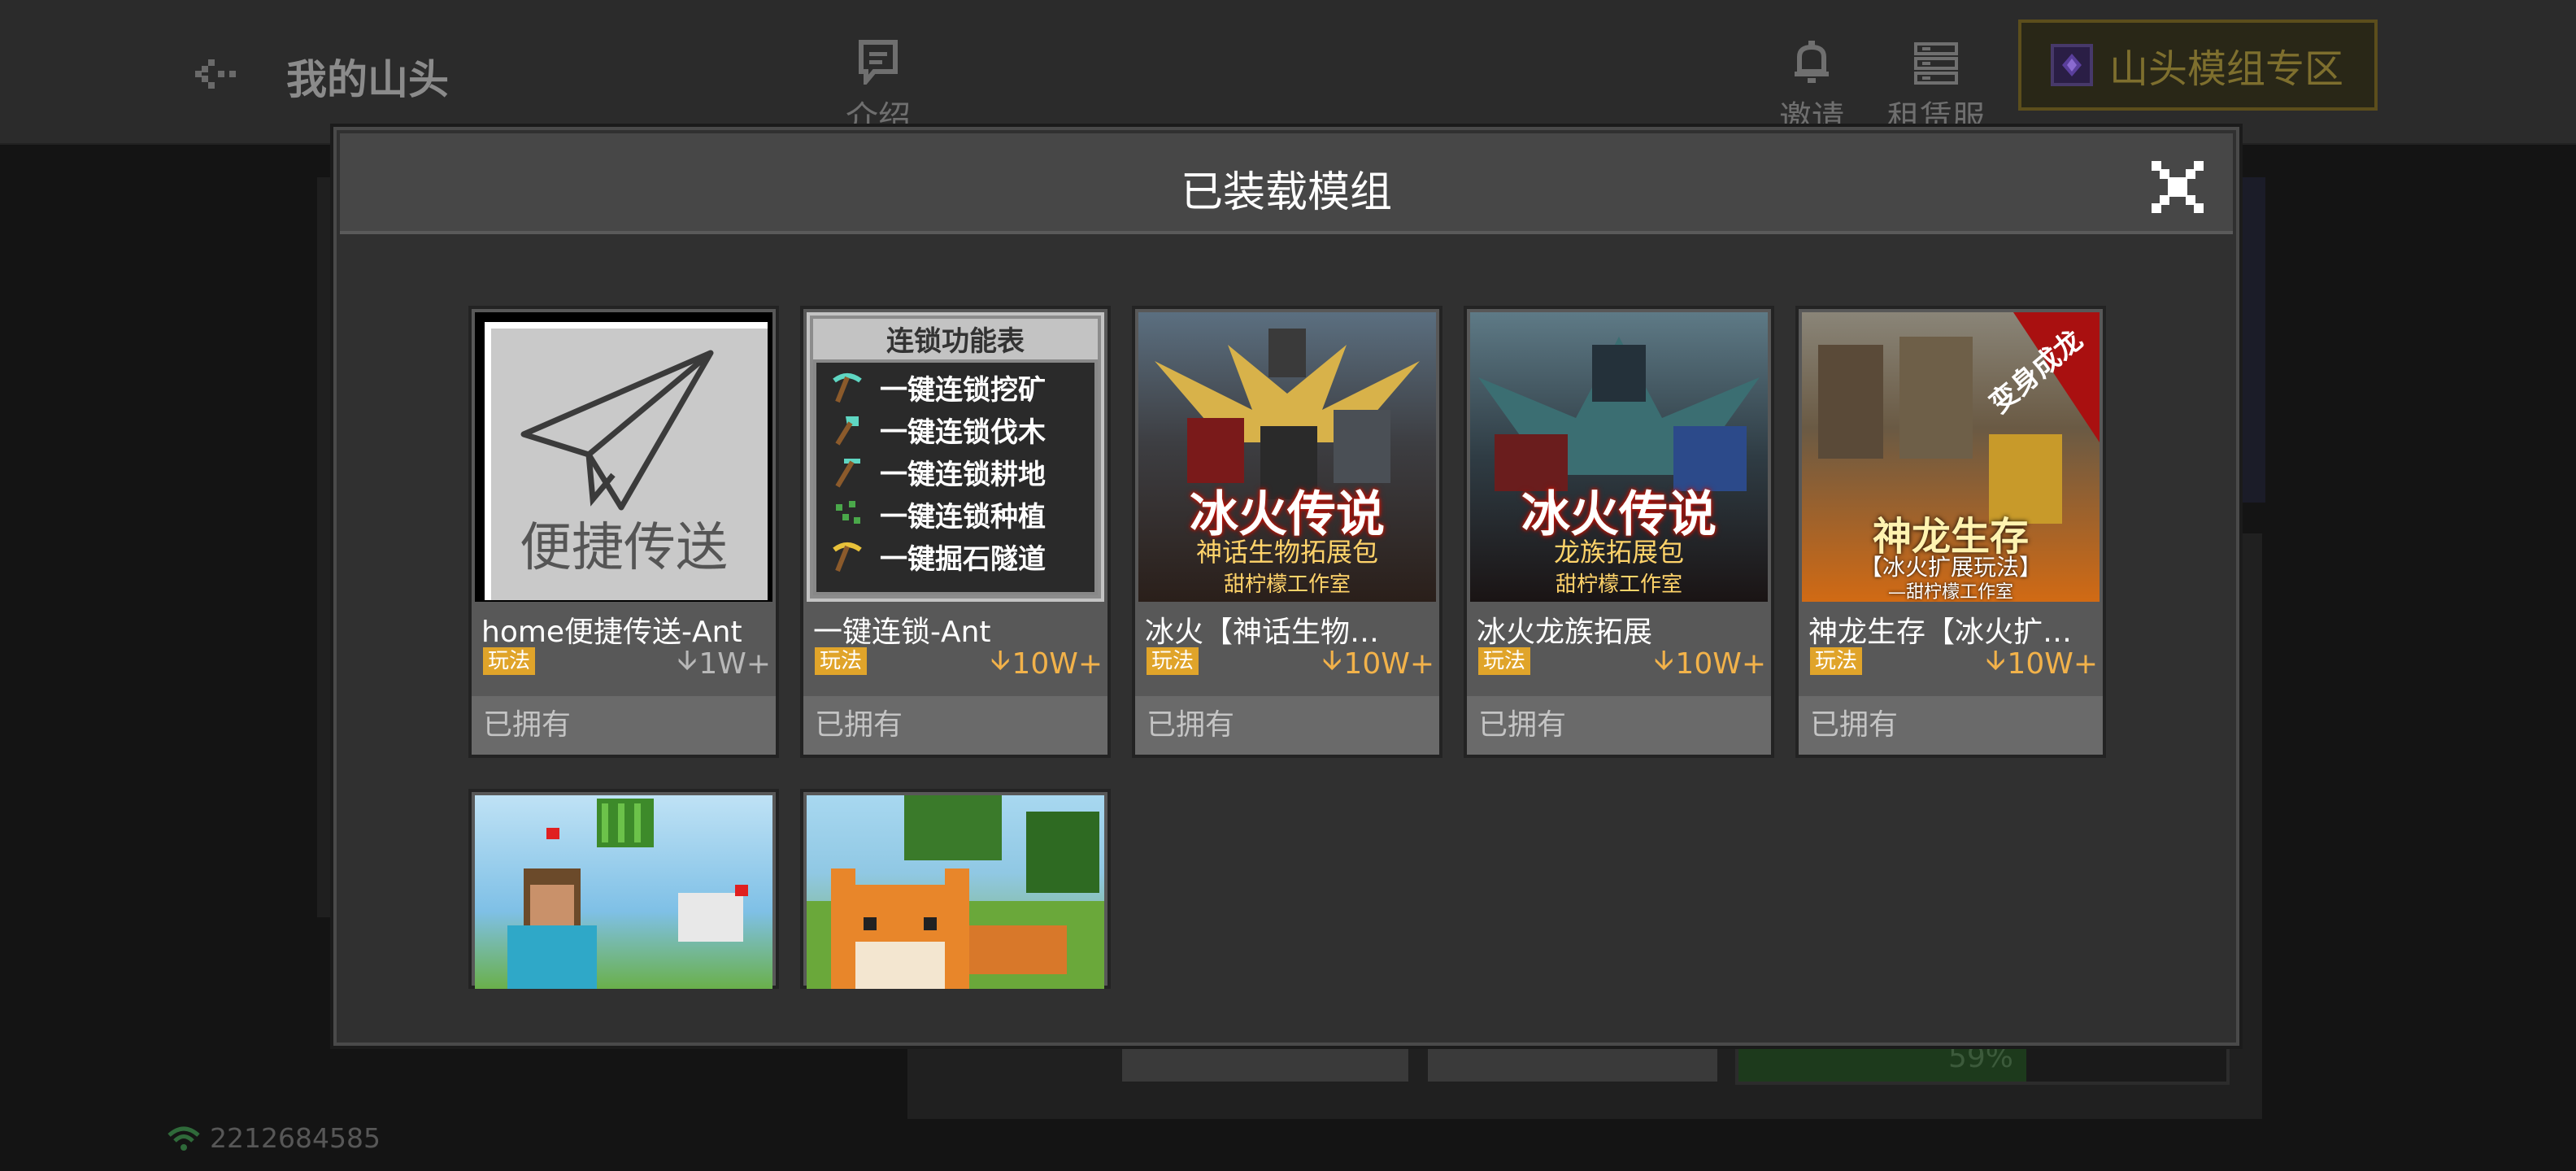 The image size is (2576, 1171). I want to click on mod-card: 连锁功能表 一键连锁挖矿 一键连锁伐木 一键连锁耕地 一键连锁种植 一键掘石隧道, so click(956, 532).